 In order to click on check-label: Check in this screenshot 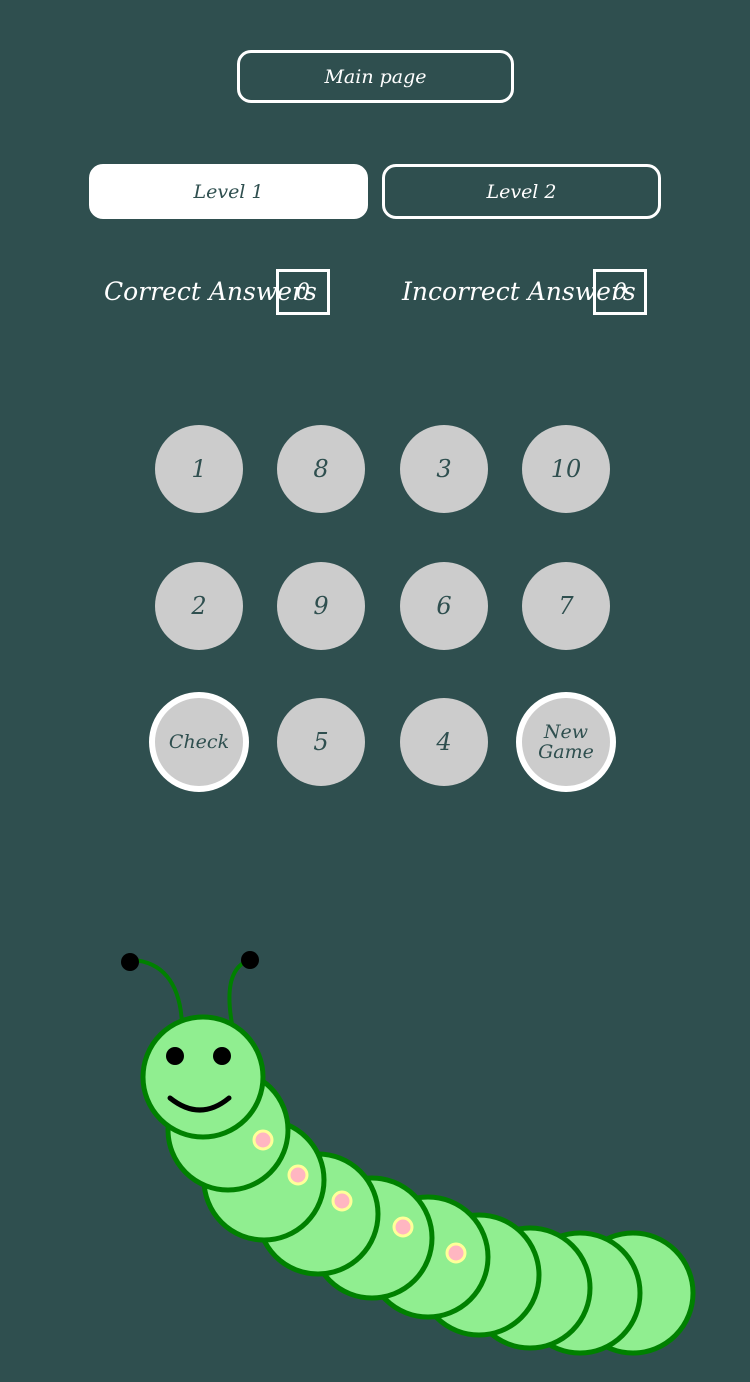, I will do `click(199, 742)`.